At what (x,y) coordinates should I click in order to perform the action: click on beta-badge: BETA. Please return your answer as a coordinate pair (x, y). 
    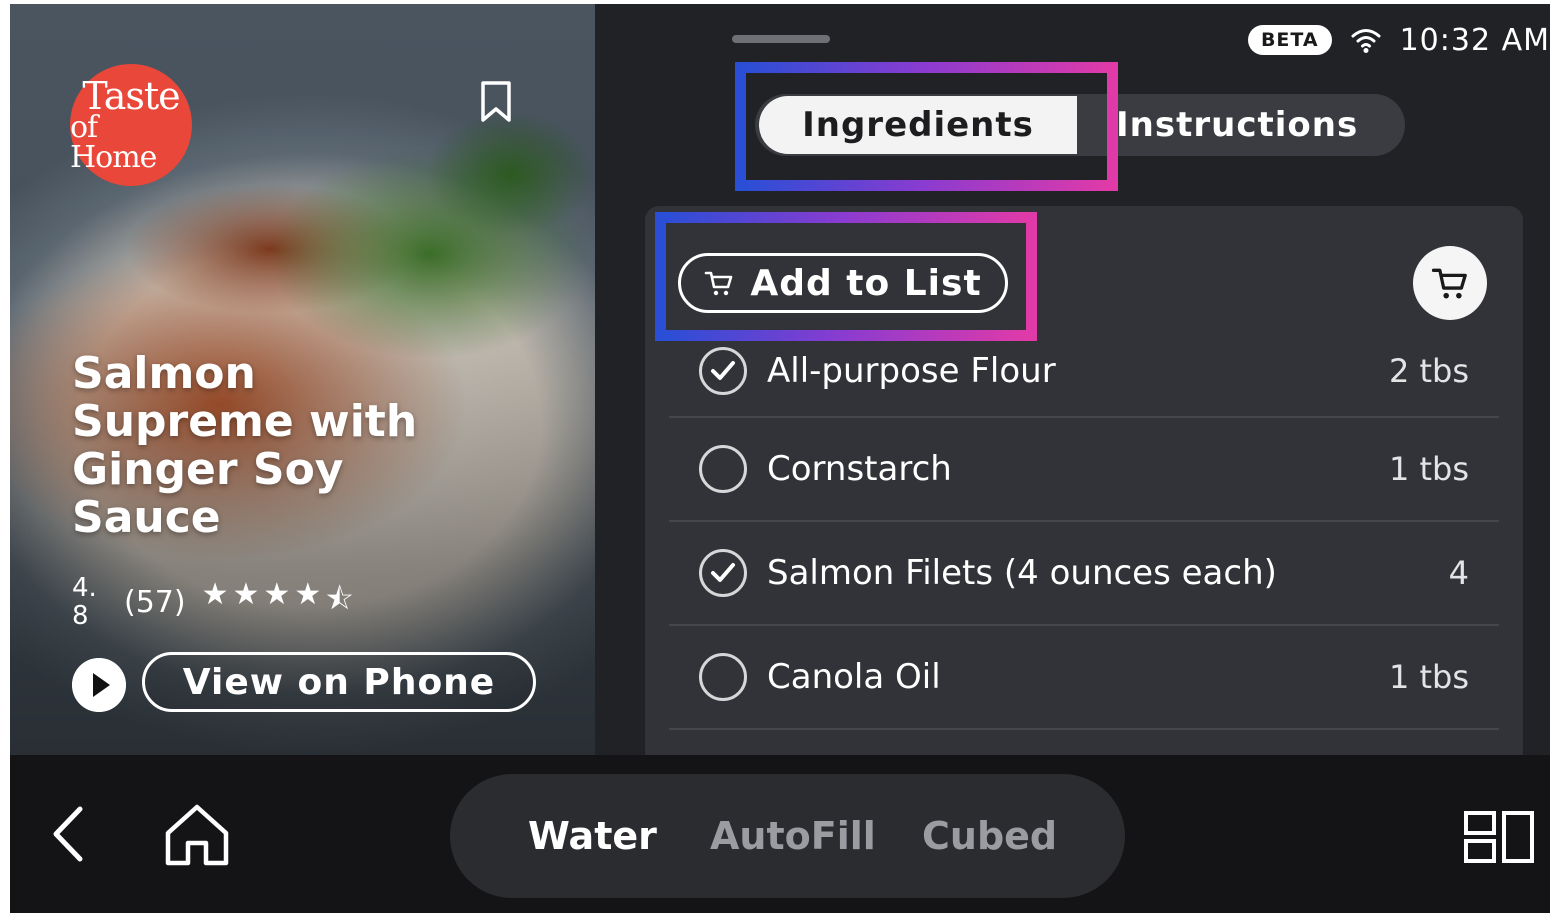
    Looking at the image, I should click on (1289, 40).